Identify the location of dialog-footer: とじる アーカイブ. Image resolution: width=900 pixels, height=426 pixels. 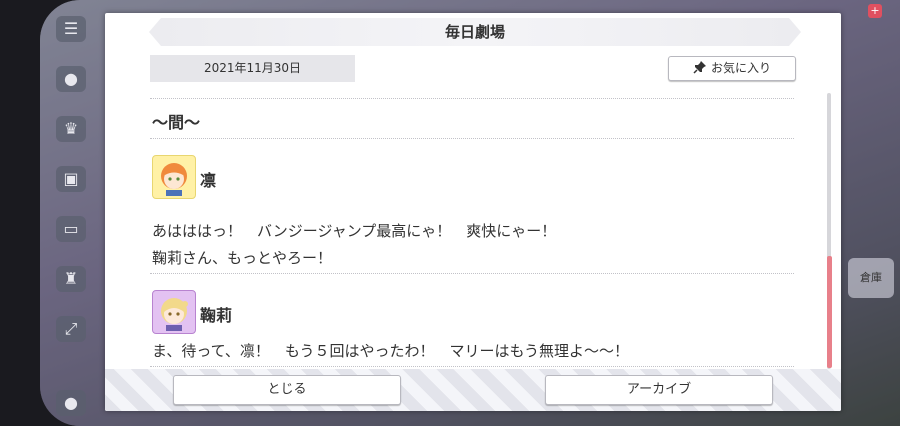
(473, 390).